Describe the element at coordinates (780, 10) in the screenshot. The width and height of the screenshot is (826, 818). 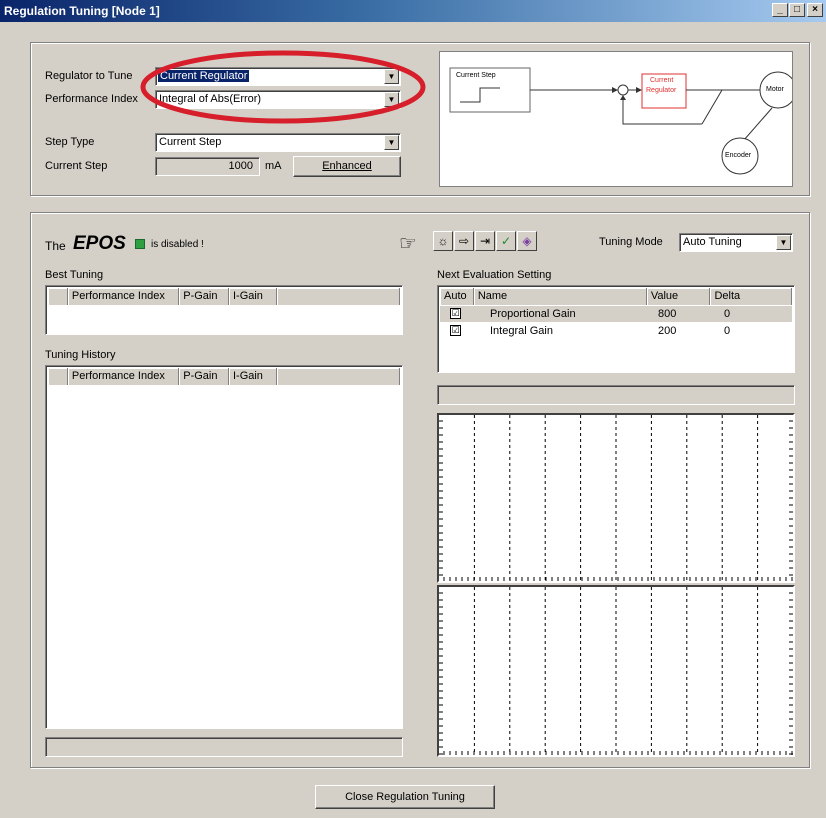
I see `minimize-button: _` at that location.